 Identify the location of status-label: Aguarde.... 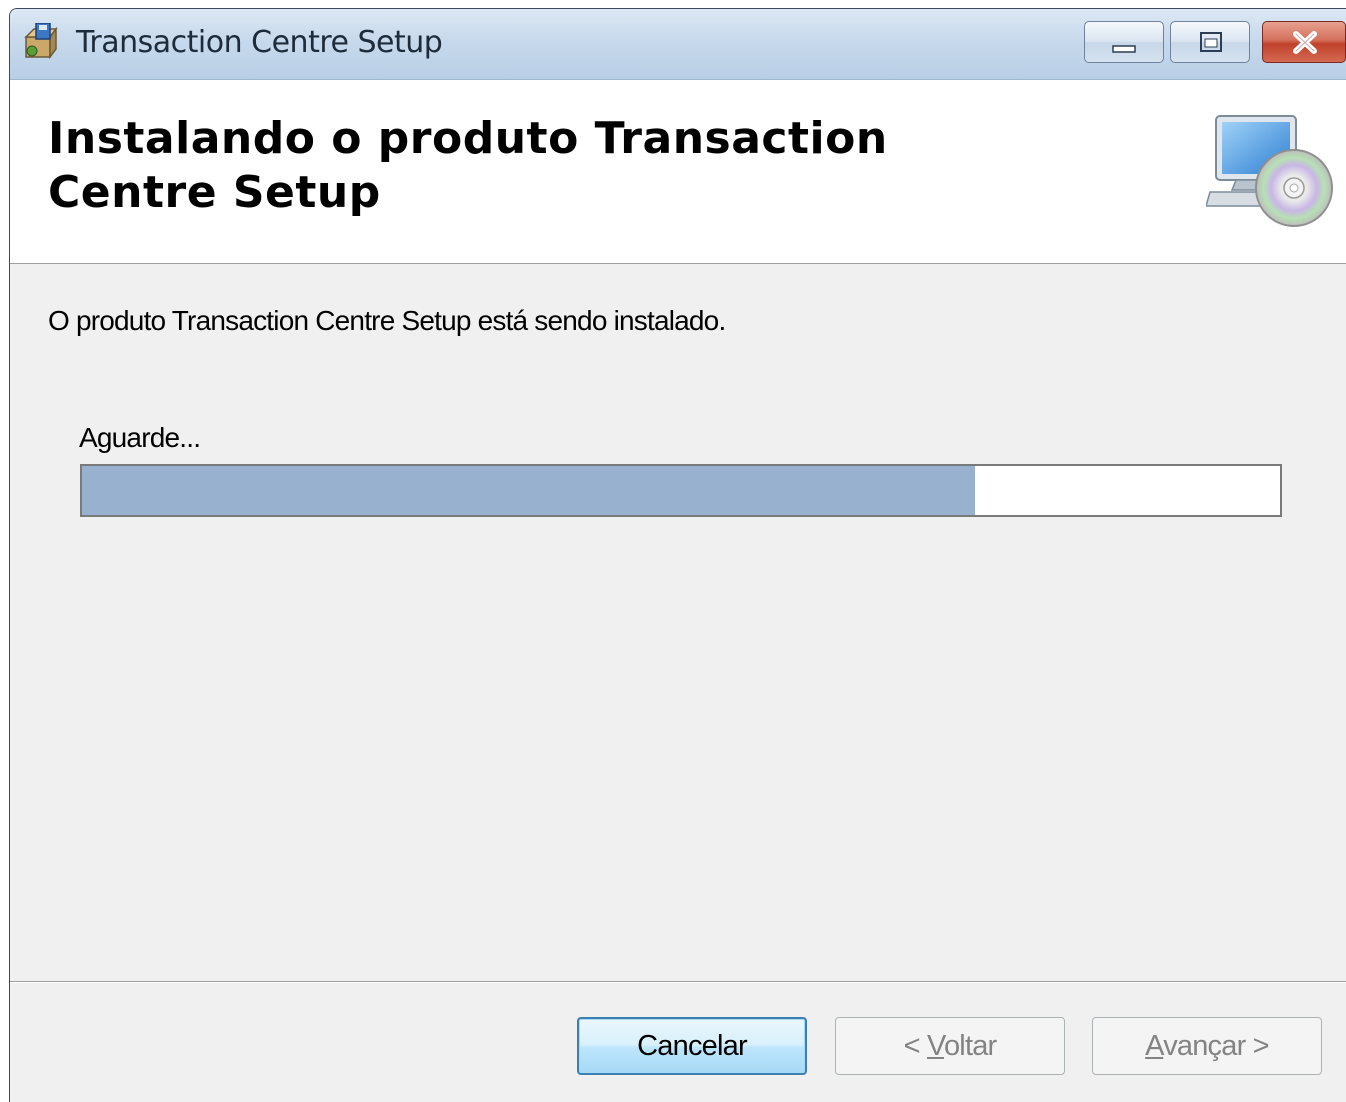
(140, 437).